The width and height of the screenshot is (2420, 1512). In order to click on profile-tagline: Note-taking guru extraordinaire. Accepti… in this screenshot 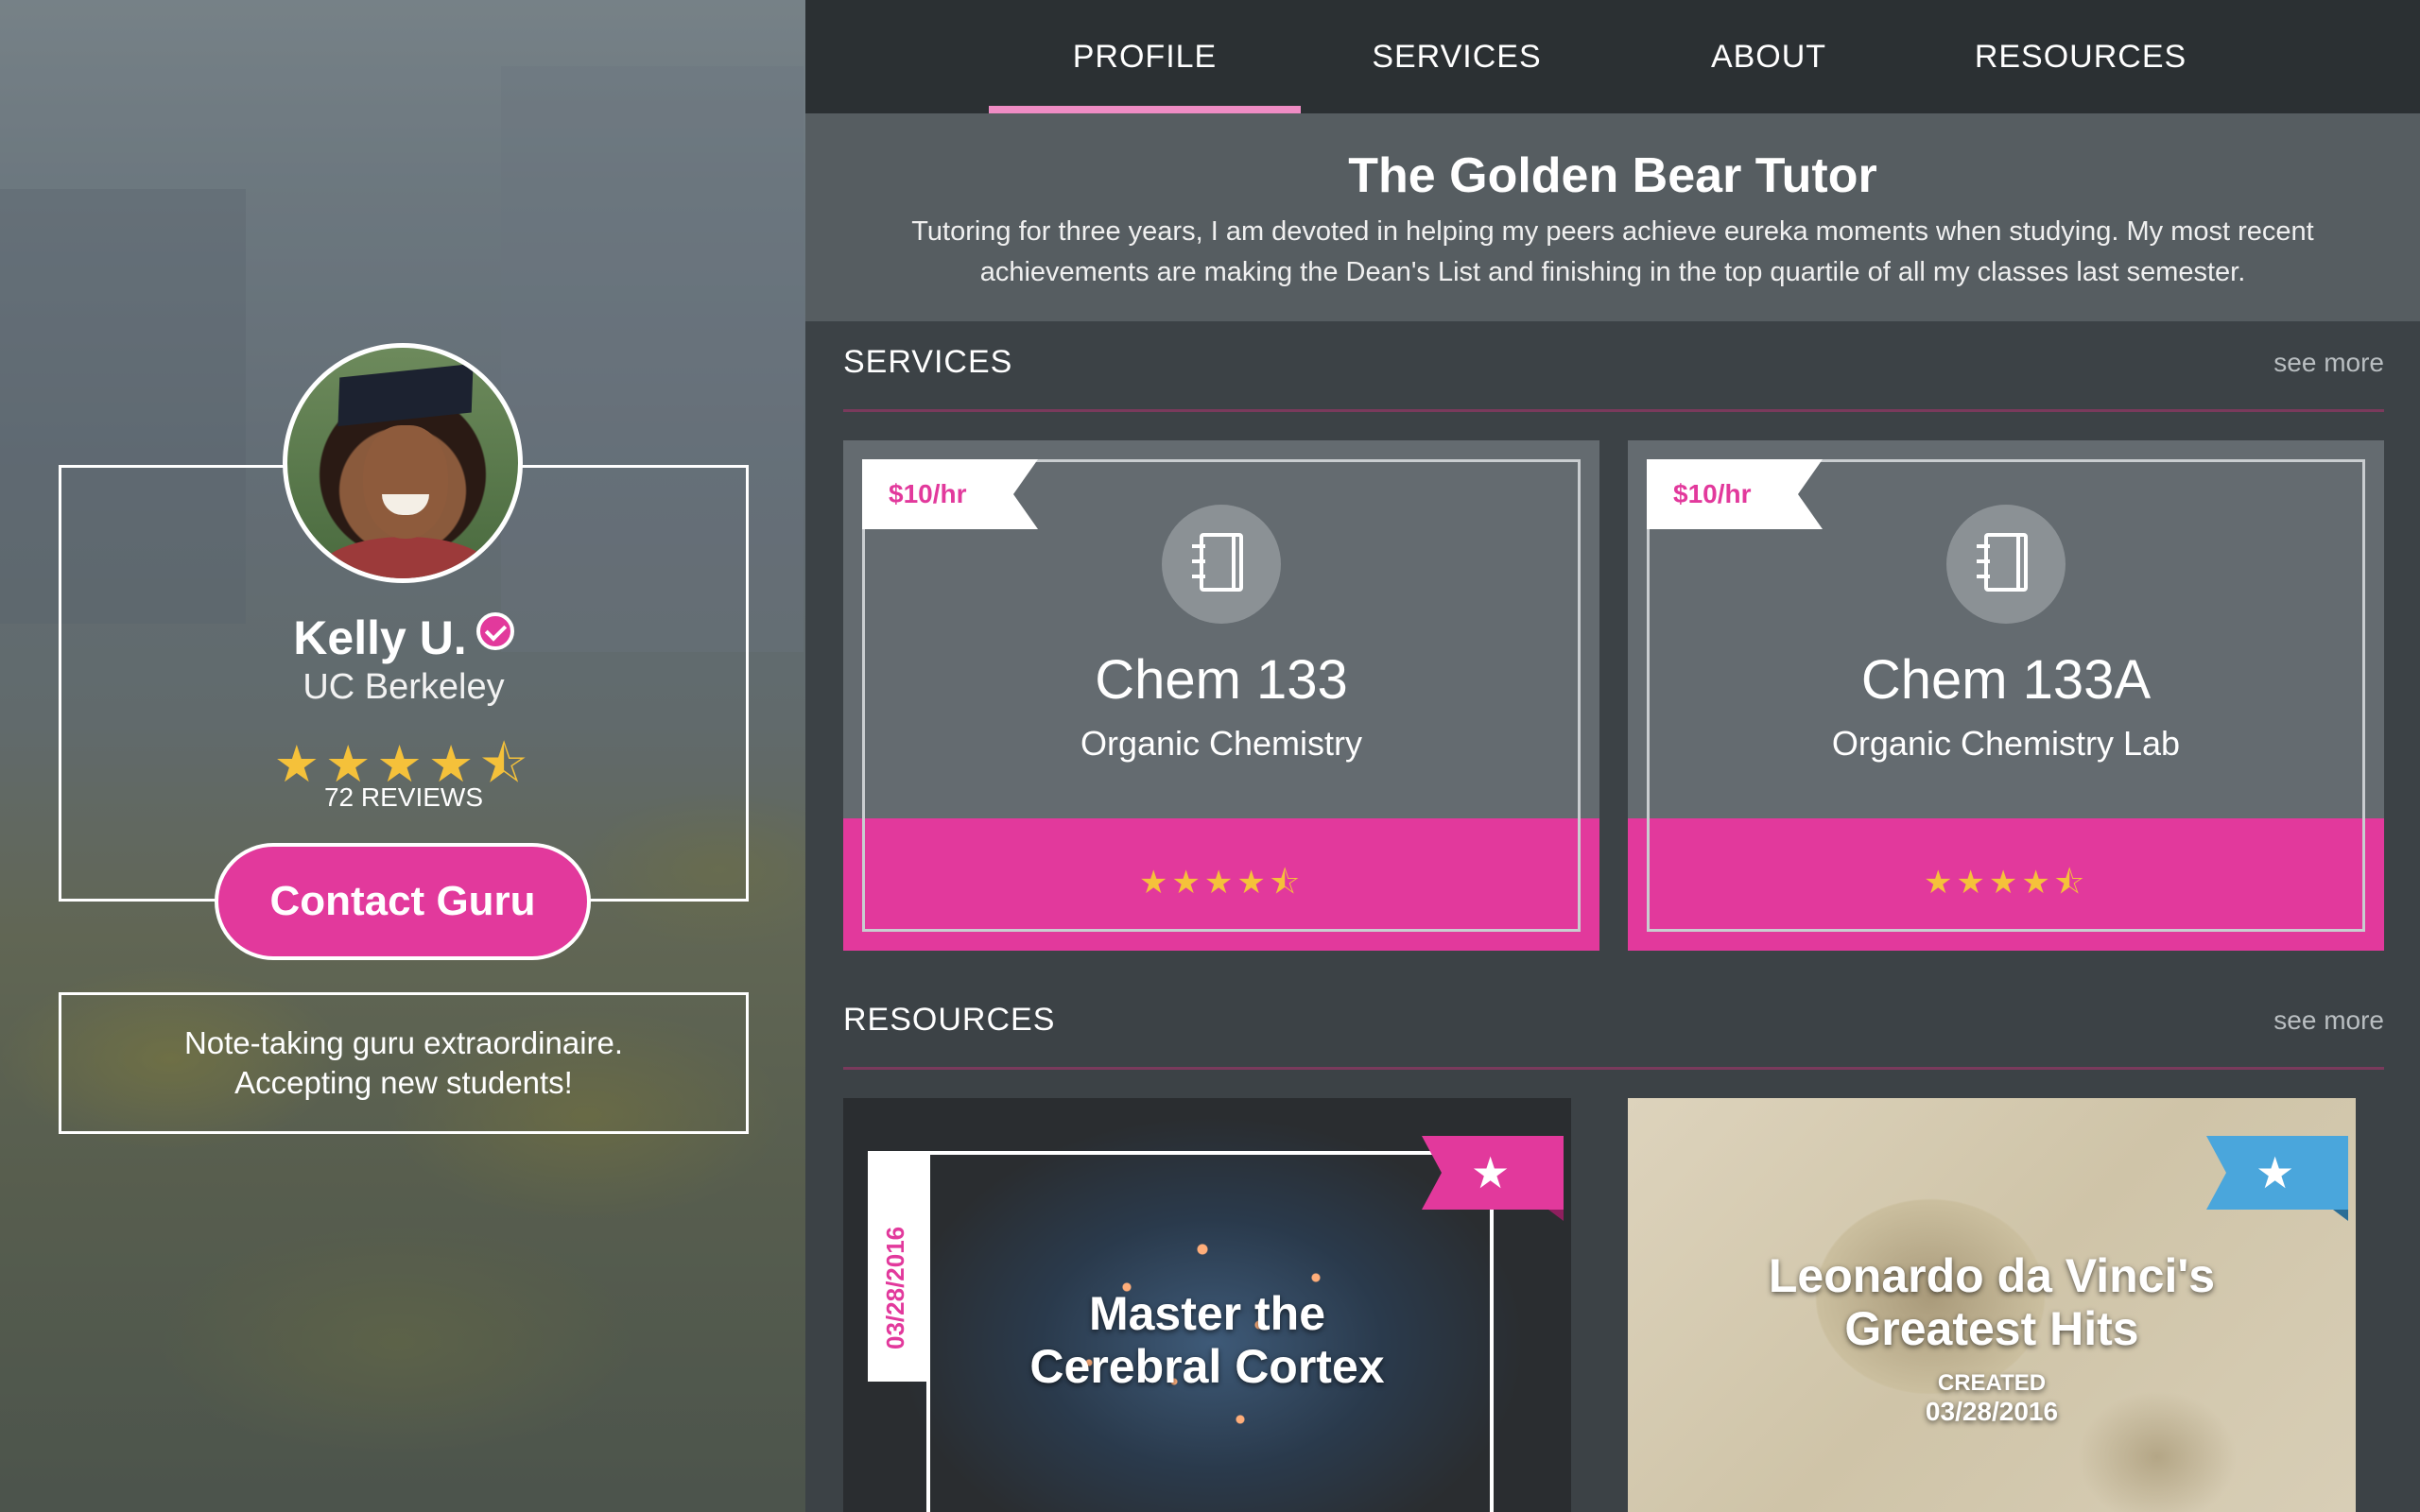, I will do `click(404, 1063)`.